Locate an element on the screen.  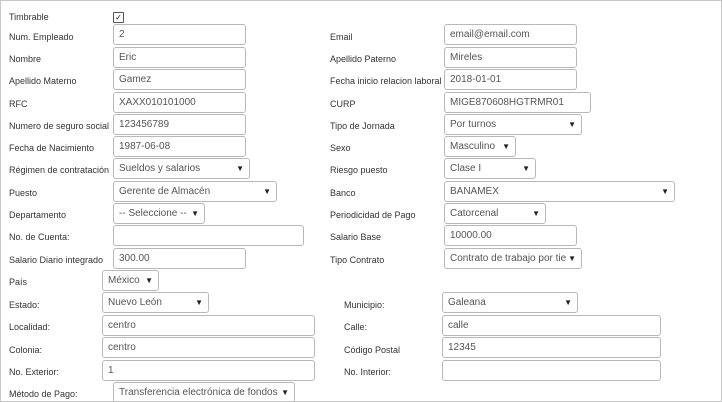
codigo-postal-label: Código Postal is located at coordinates (372, 350).